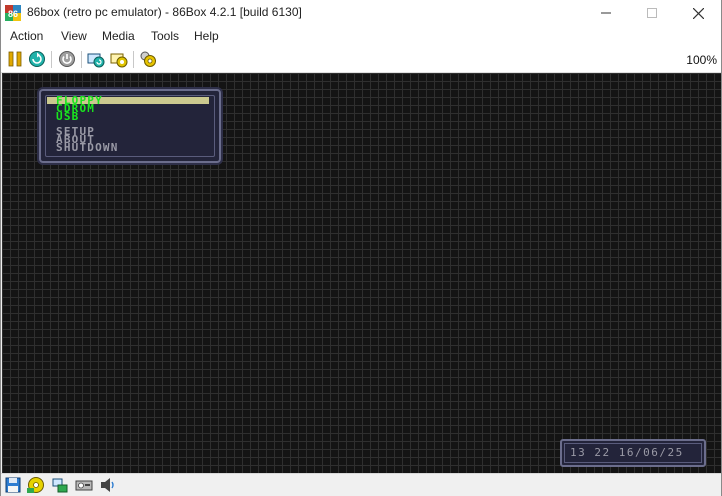  I want to click on reset-icon, so click(37, 59).